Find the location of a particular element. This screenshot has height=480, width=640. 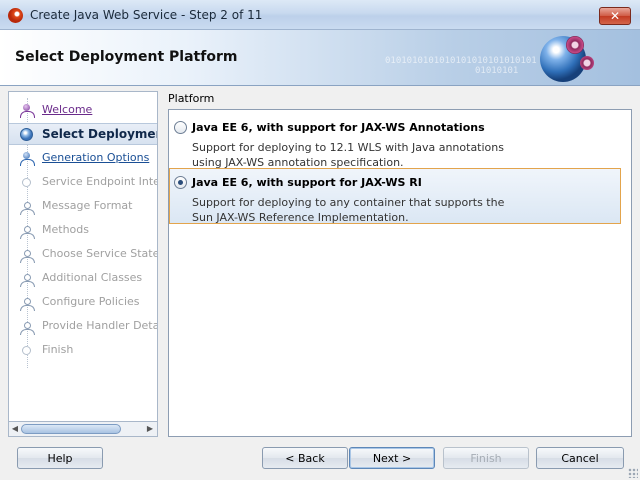

scrollbar-thumb is located at coordinates (71, 429).